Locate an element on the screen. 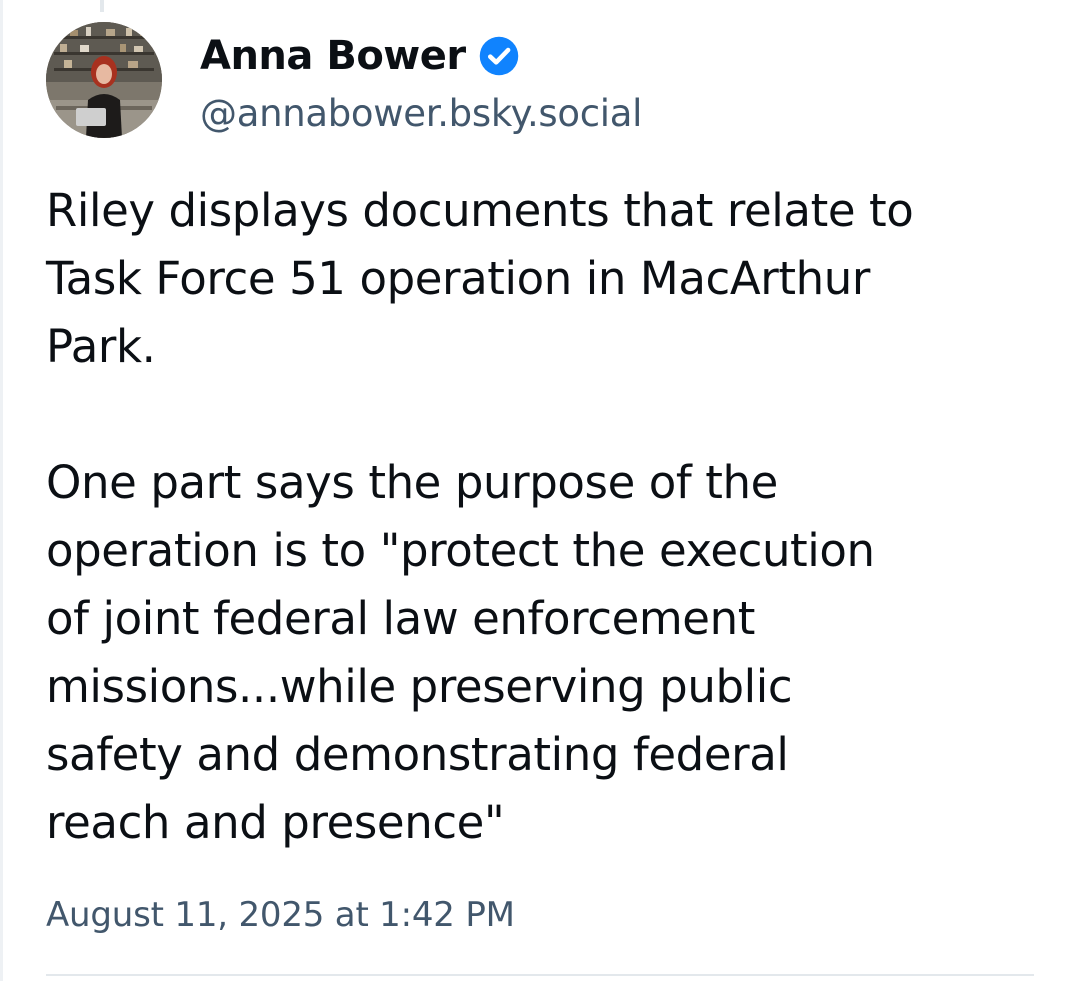  verified-check-icon is located at coordinates (499, 56).